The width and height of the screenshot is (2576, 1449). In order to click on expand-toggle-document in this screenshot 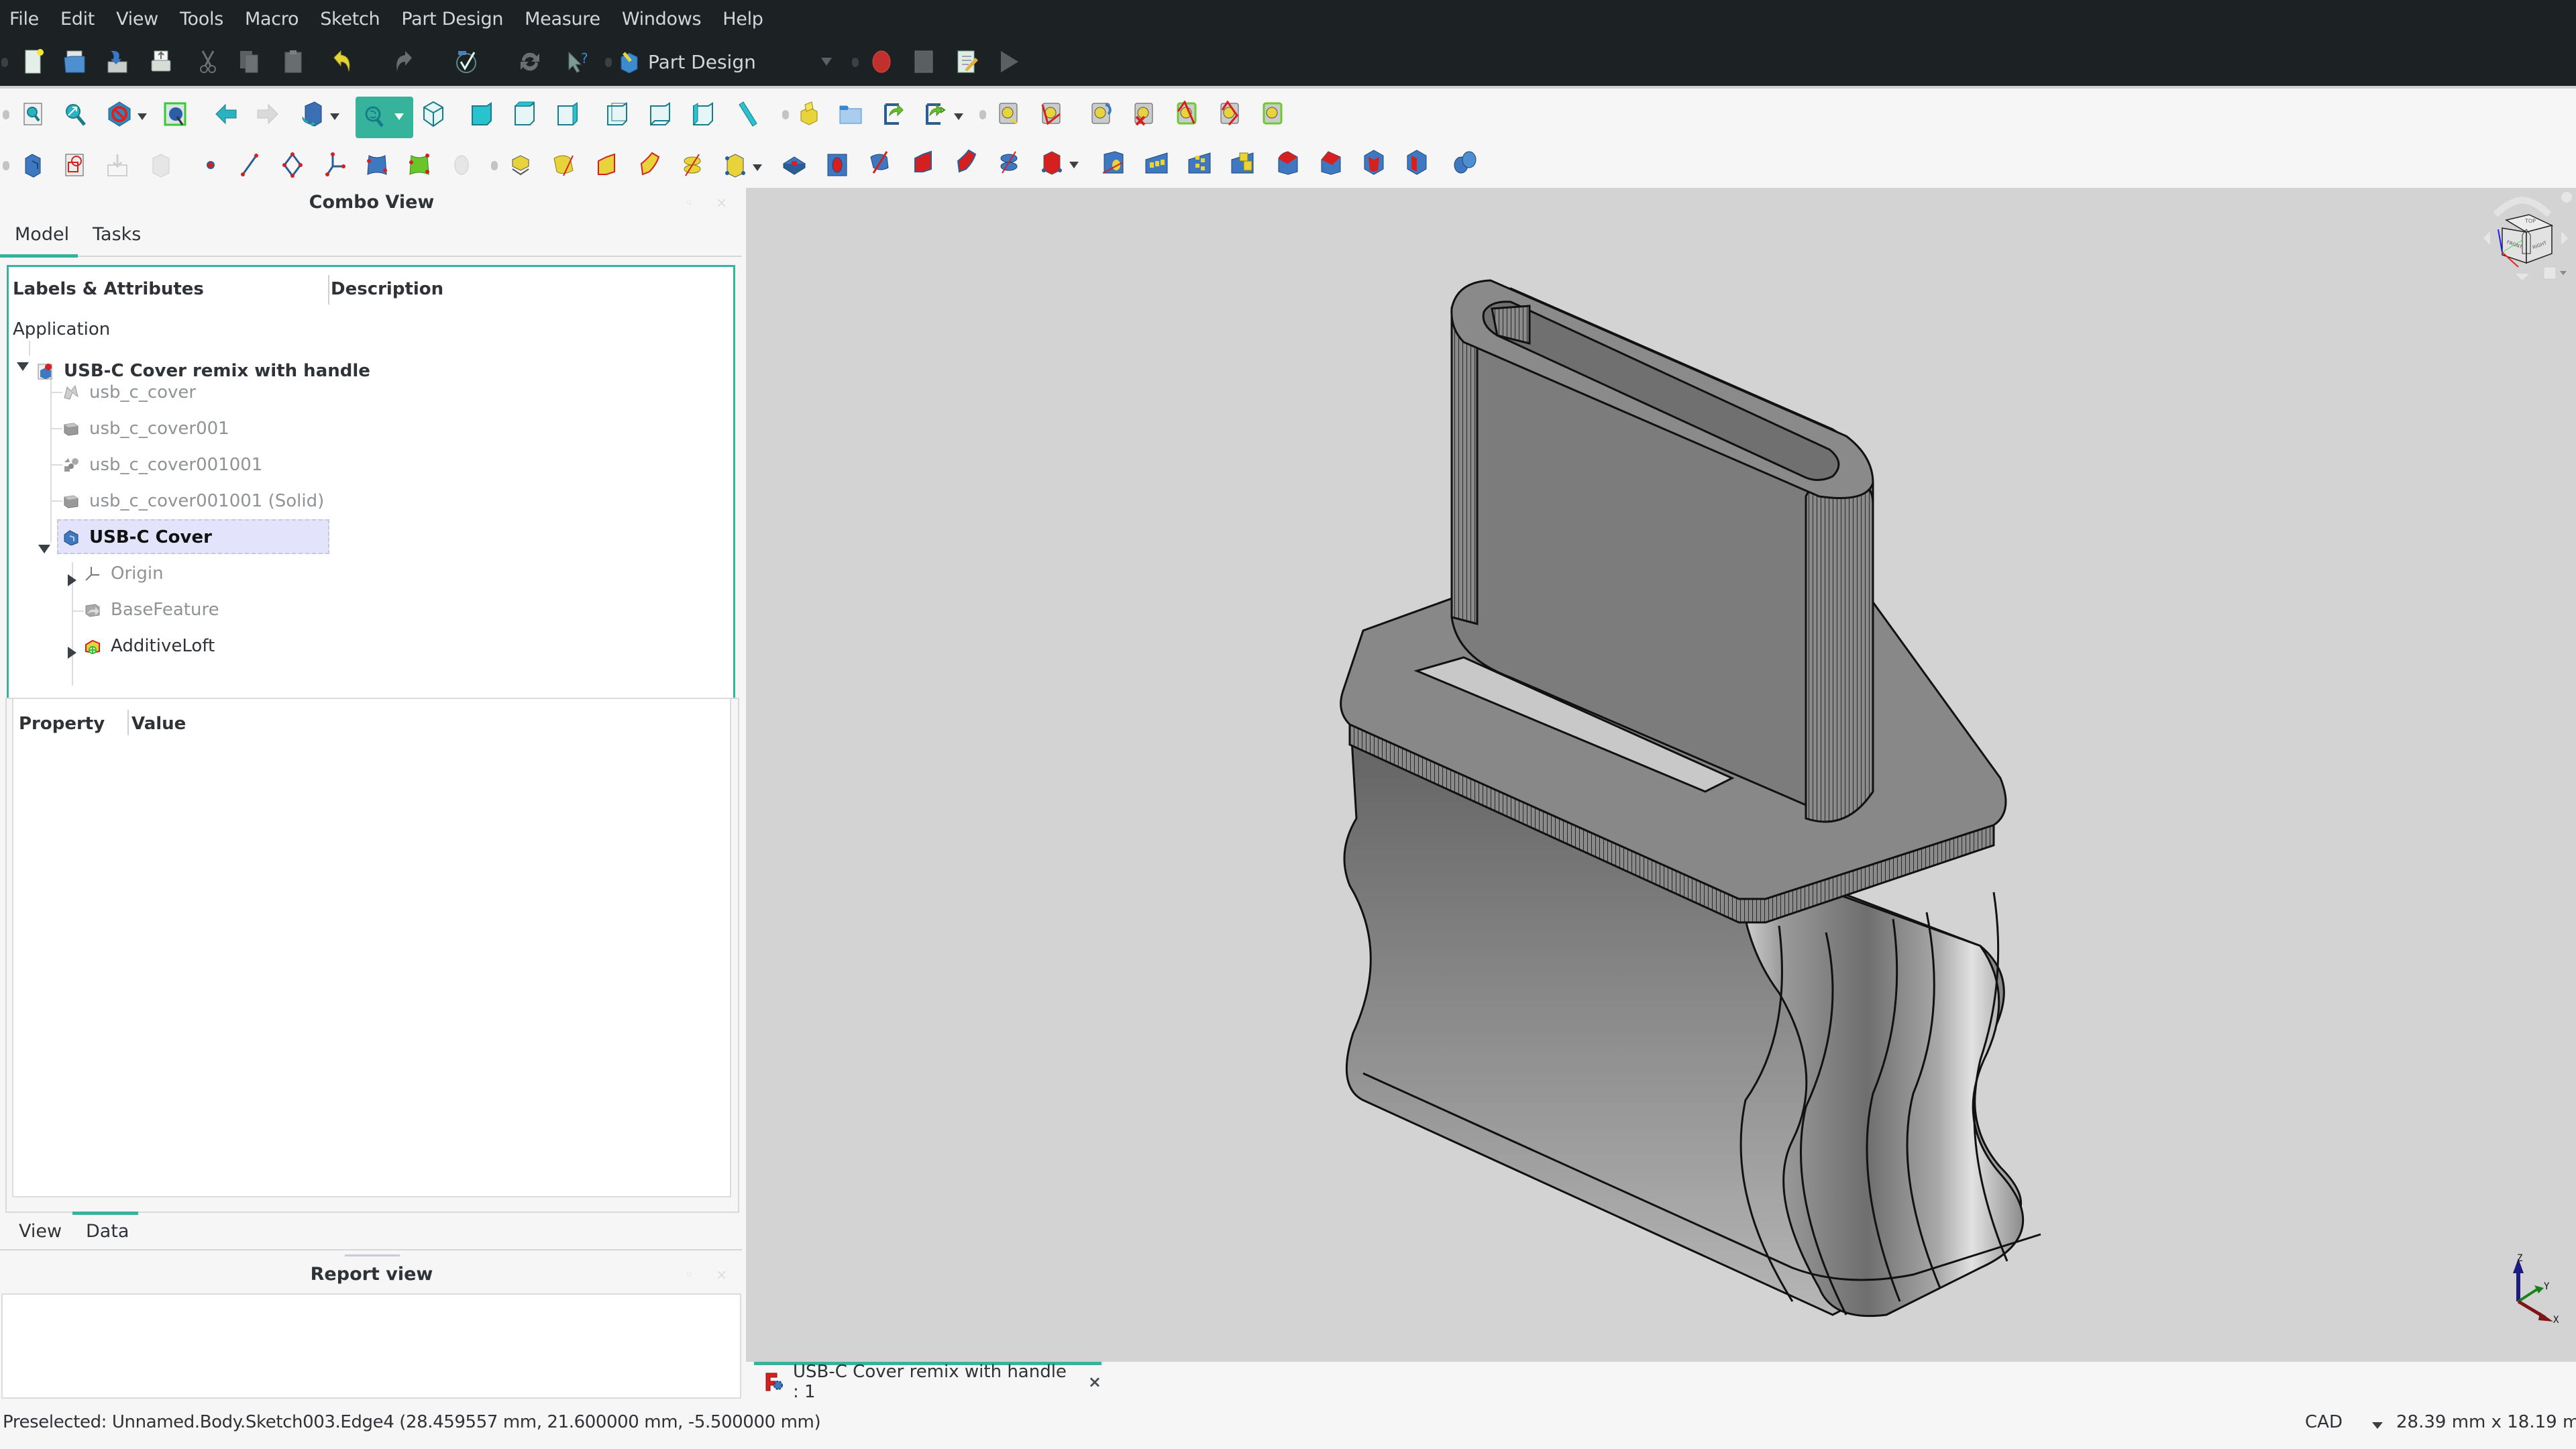, I will do `click(23, 366)`.